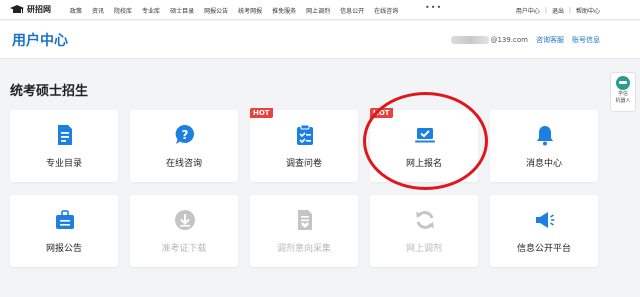 This screenshot has height=297, width=640. I want to click on card-label: 网报公告, so click(63, 249).